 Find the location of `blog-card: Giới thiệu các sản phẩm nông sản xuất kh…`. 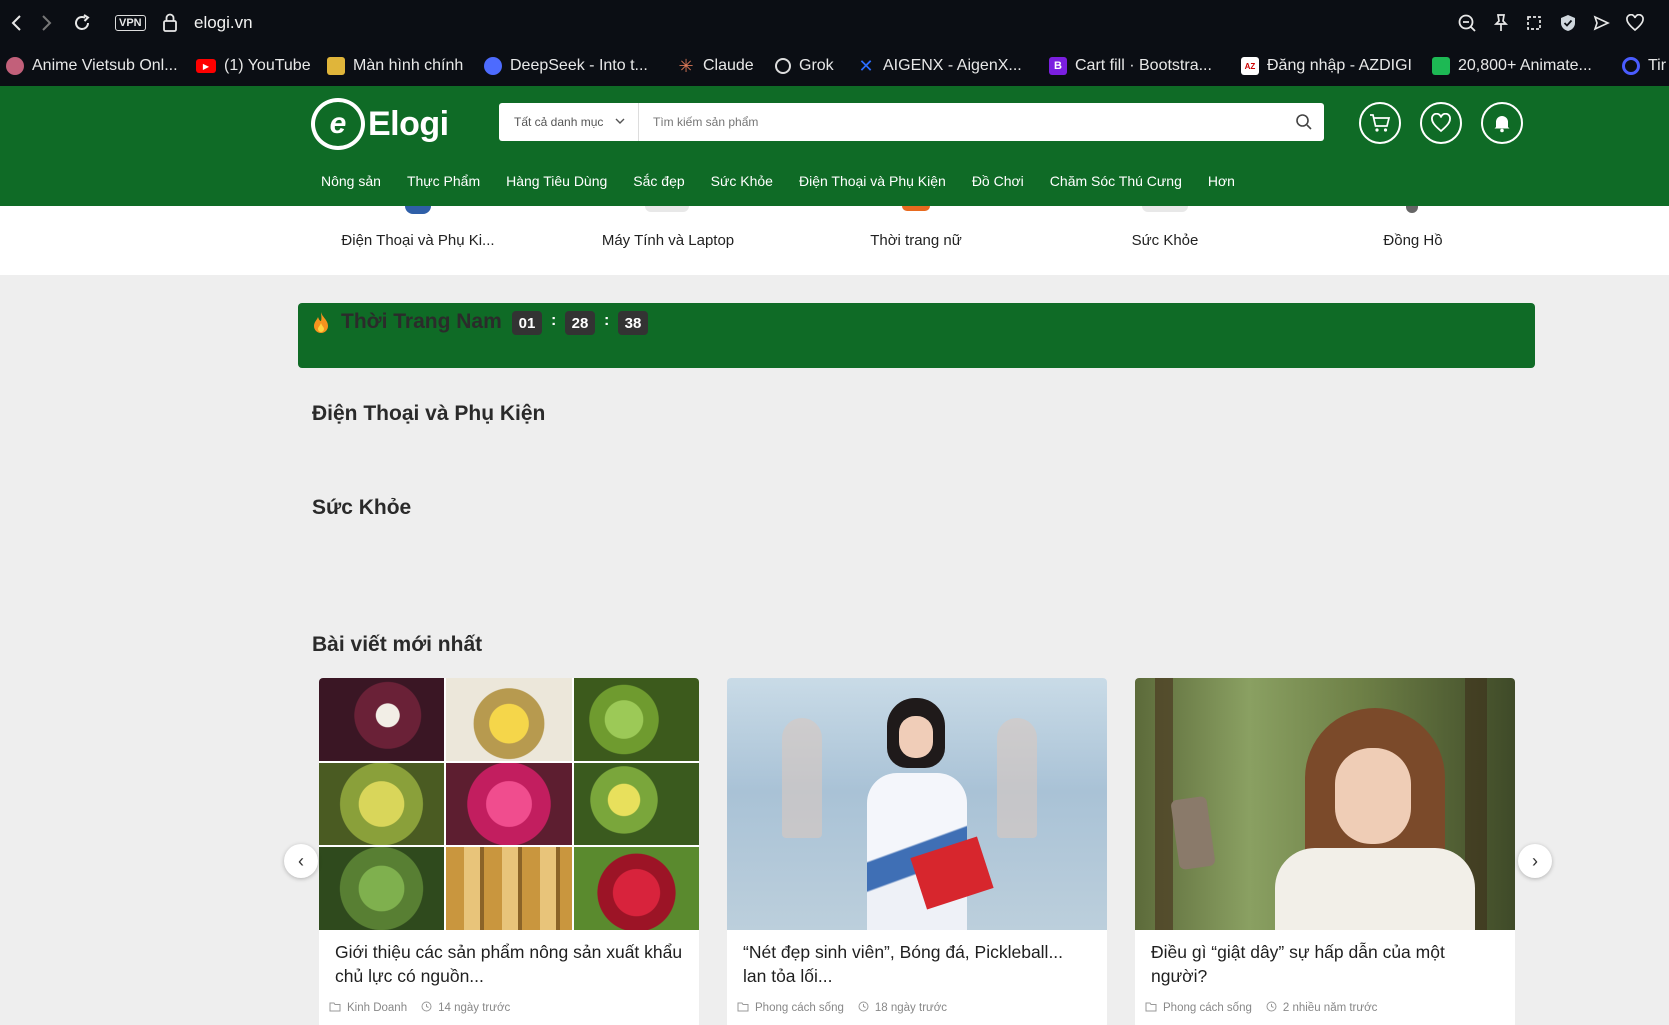

blog-card: Giới thiệu các sản phẩm nông sản xuất kh… is located at coordinates (509, 851).